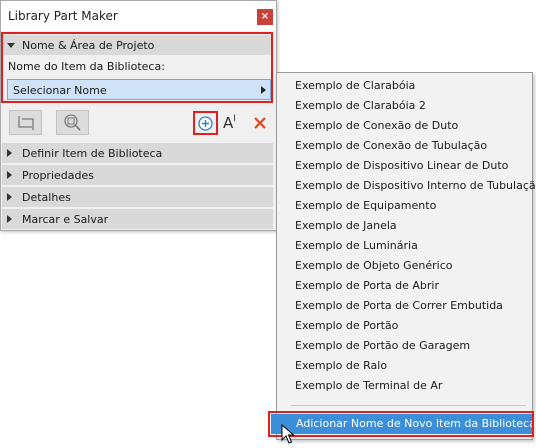 The width and height of the screenshot is (536, 448). What do you see at coordinates (365, 206) in the screenshot?
I see `menu-item: Exemplo de Equipamento` at bounding box center [365, 206].